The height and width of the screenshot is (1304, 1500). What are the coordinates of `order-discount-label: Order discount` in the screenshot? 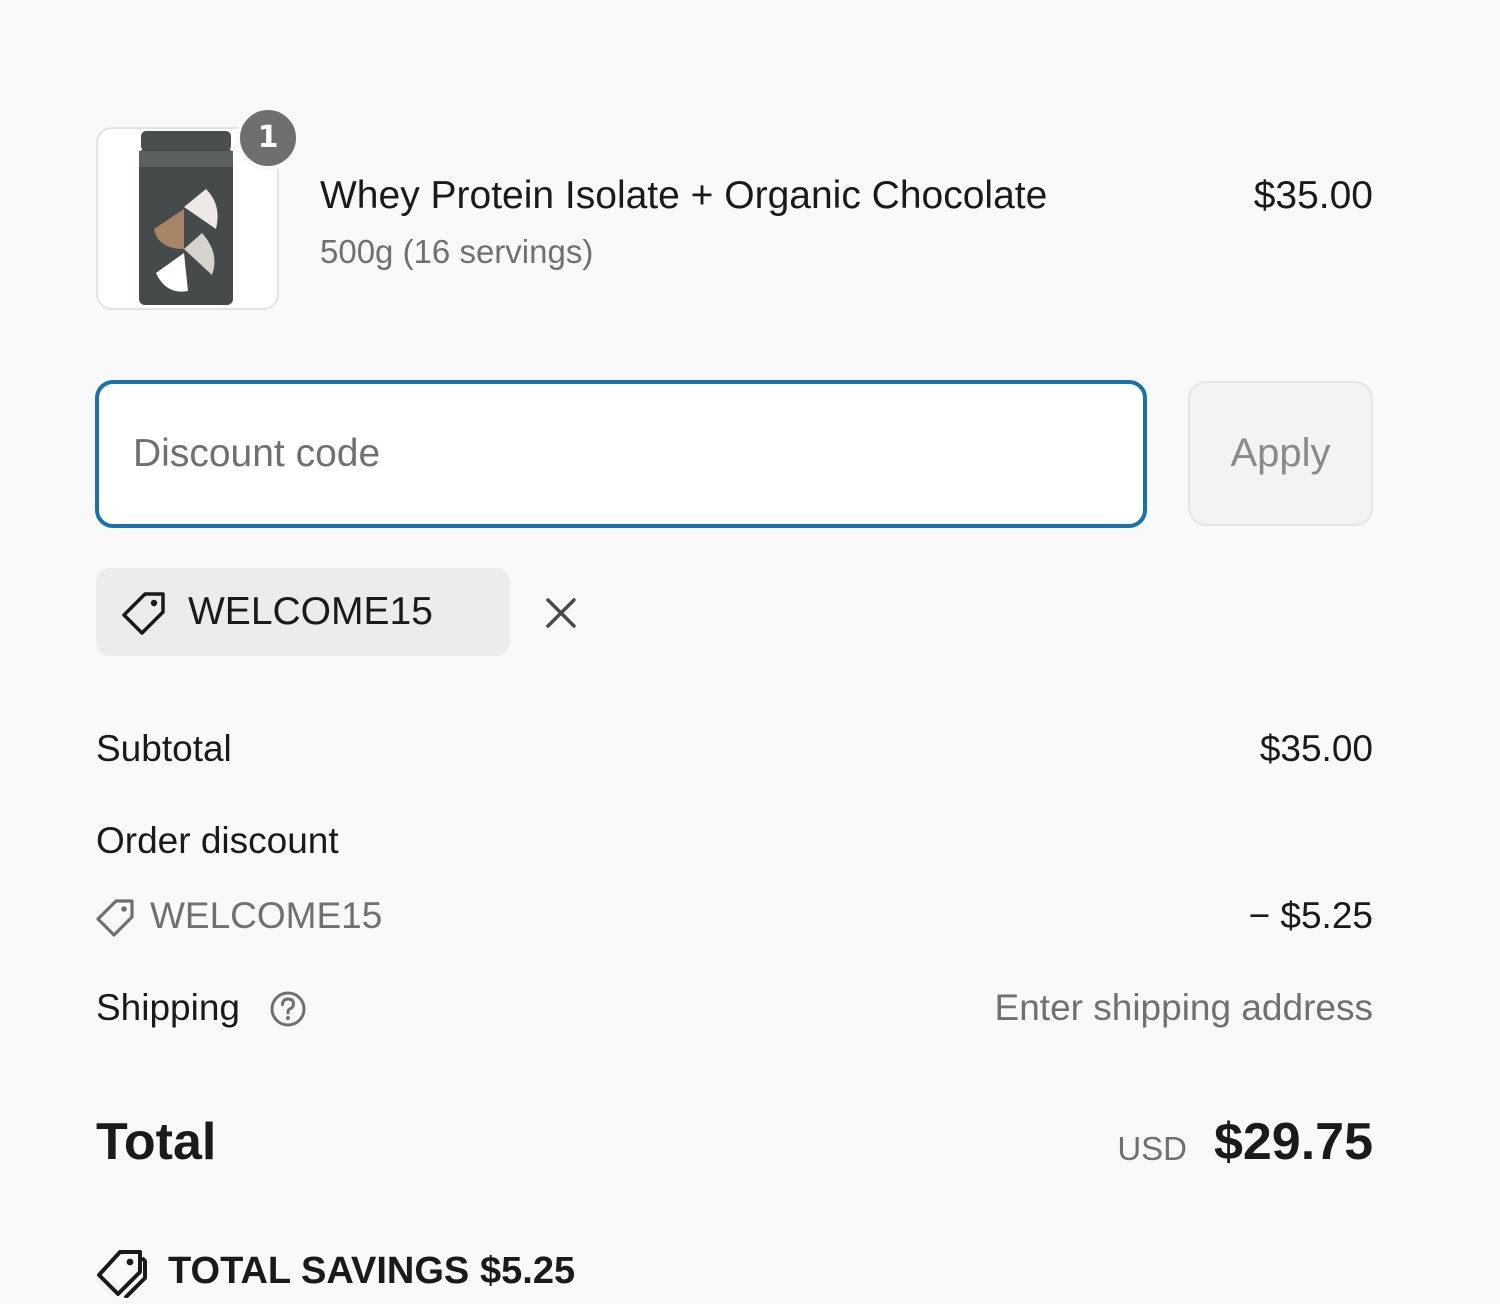 It's located at (217, 840).